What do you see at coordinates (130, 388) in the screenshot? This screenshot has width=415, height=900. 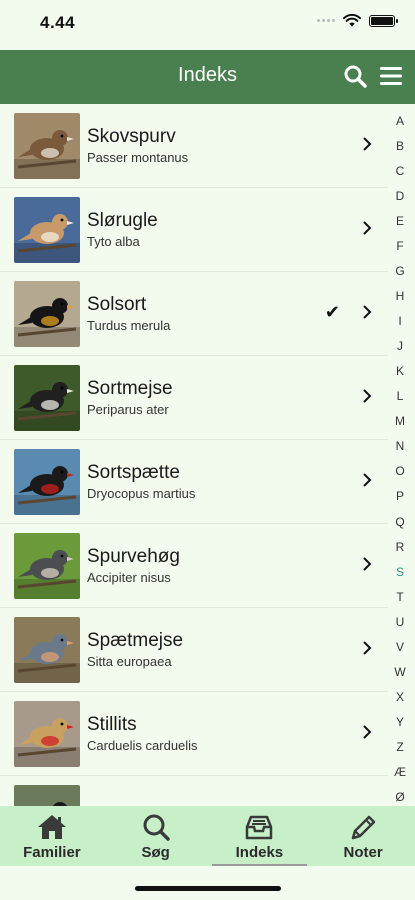 I see `species-common-name: Sortmejse` at bounding box center [130, 388].